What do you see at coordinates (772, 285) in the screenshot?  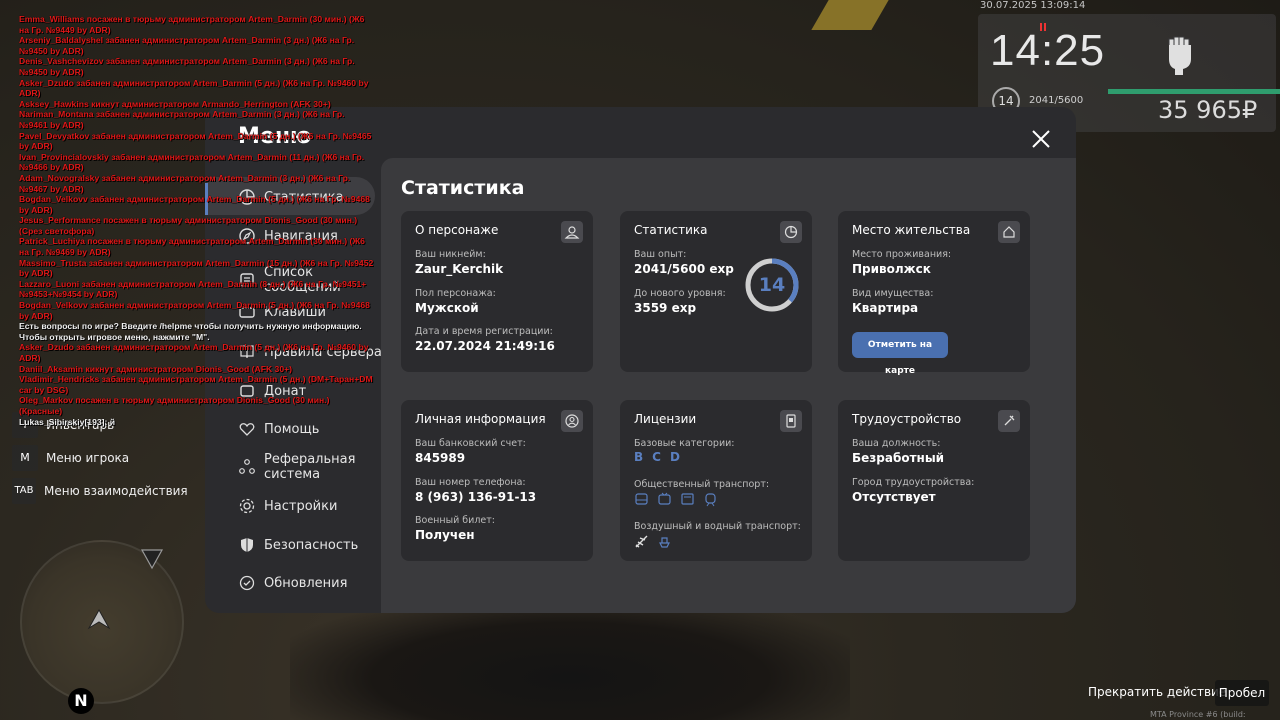 I see `level-value: 14` at bounding box center [772, 285].